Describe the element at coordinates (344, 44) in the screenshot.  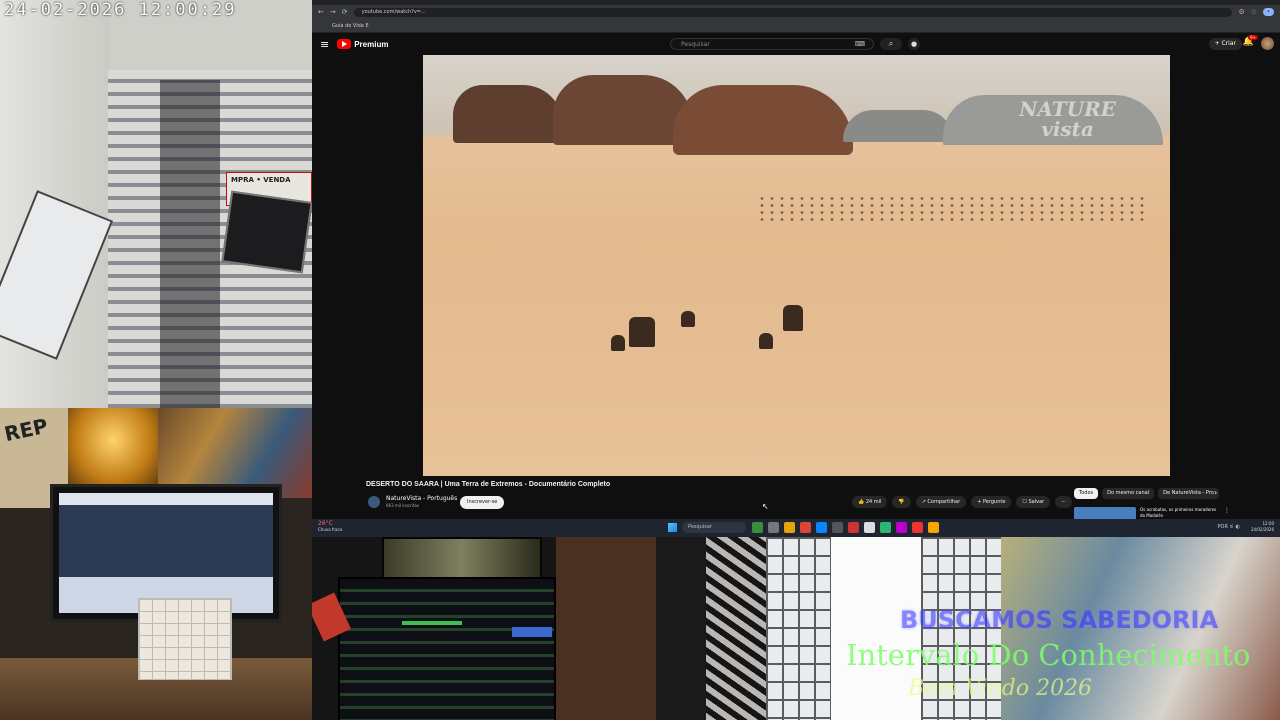
I see `youtube-play-icon` at that location.